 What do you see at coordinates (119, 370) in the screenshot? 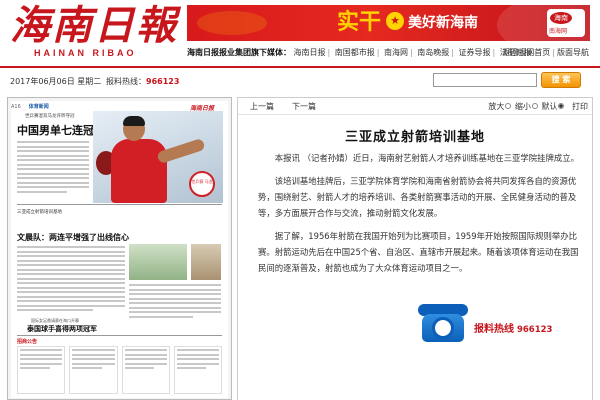
I see `classified-ads-columns` at bounding box center [119, 370].